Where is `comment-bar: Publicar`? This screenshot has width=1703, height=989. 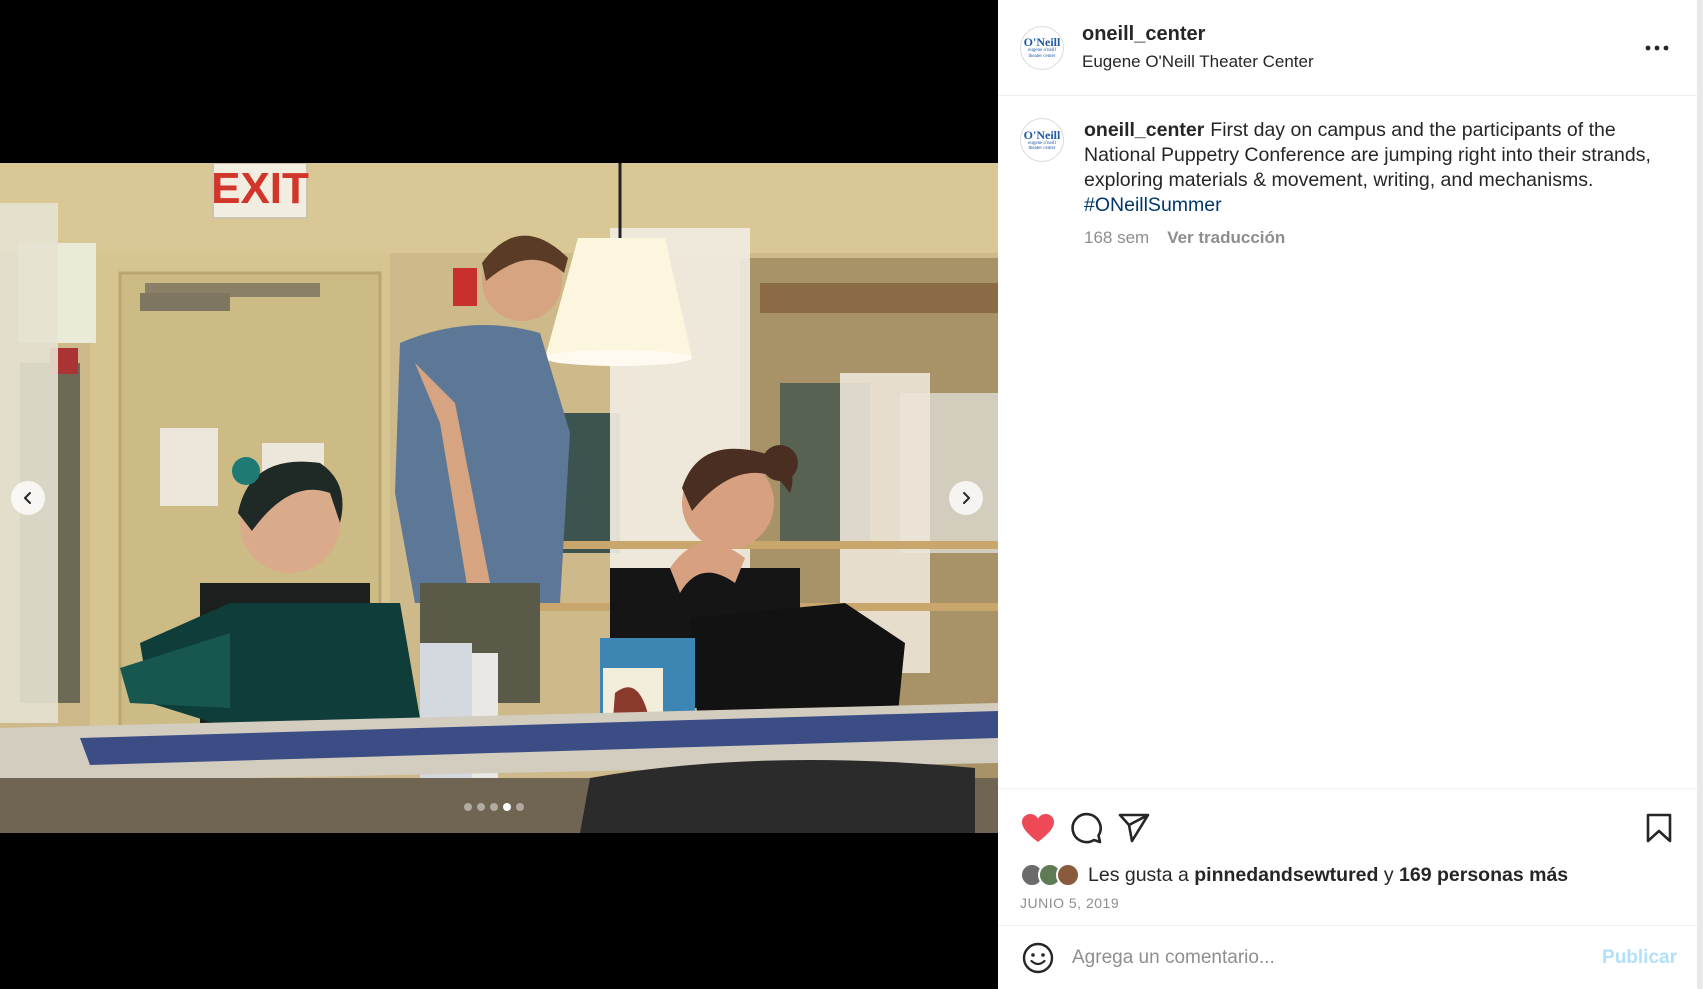 comment-bar: Publicar is located at coordinates (1347, 957).